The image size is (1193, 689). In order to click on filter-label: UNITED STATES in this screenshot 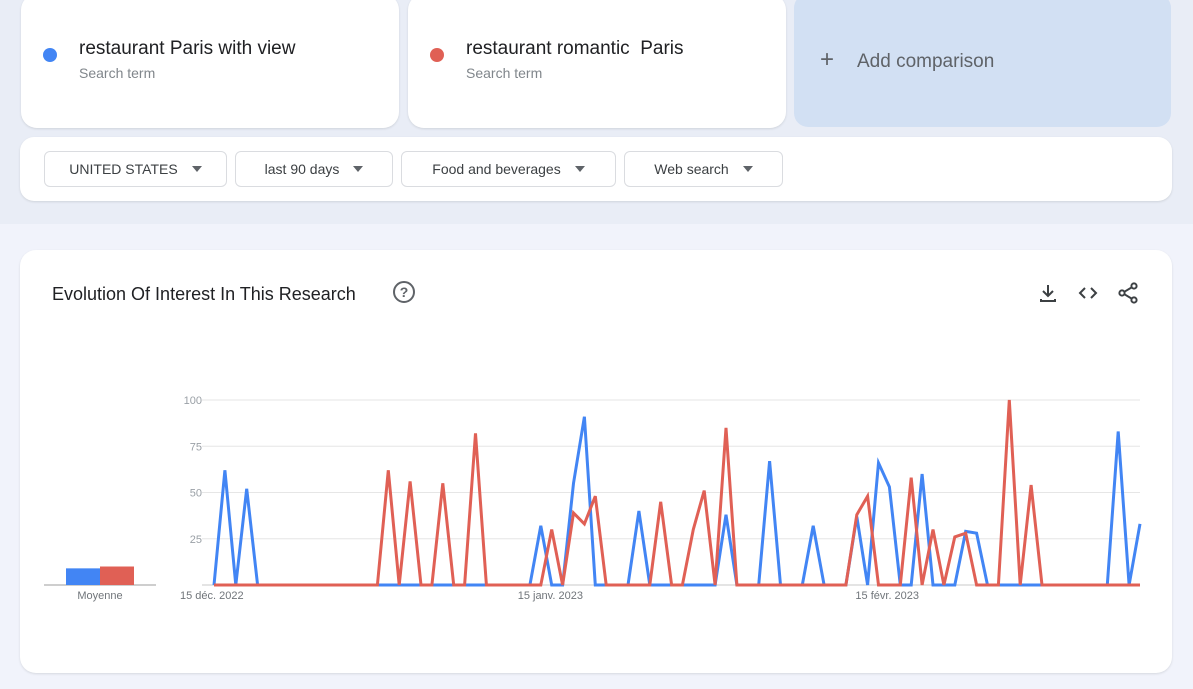, I will do `click(123, 169)`.